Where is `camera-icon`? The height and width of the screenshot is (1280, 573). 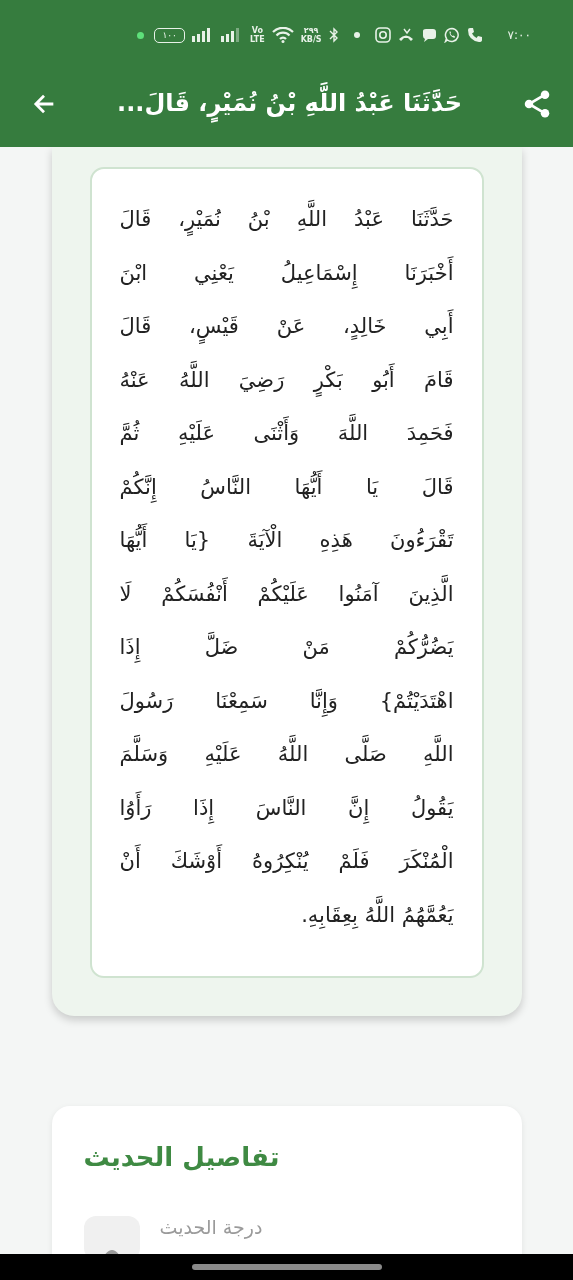
camera-icon is located at coordinates (382, 35).